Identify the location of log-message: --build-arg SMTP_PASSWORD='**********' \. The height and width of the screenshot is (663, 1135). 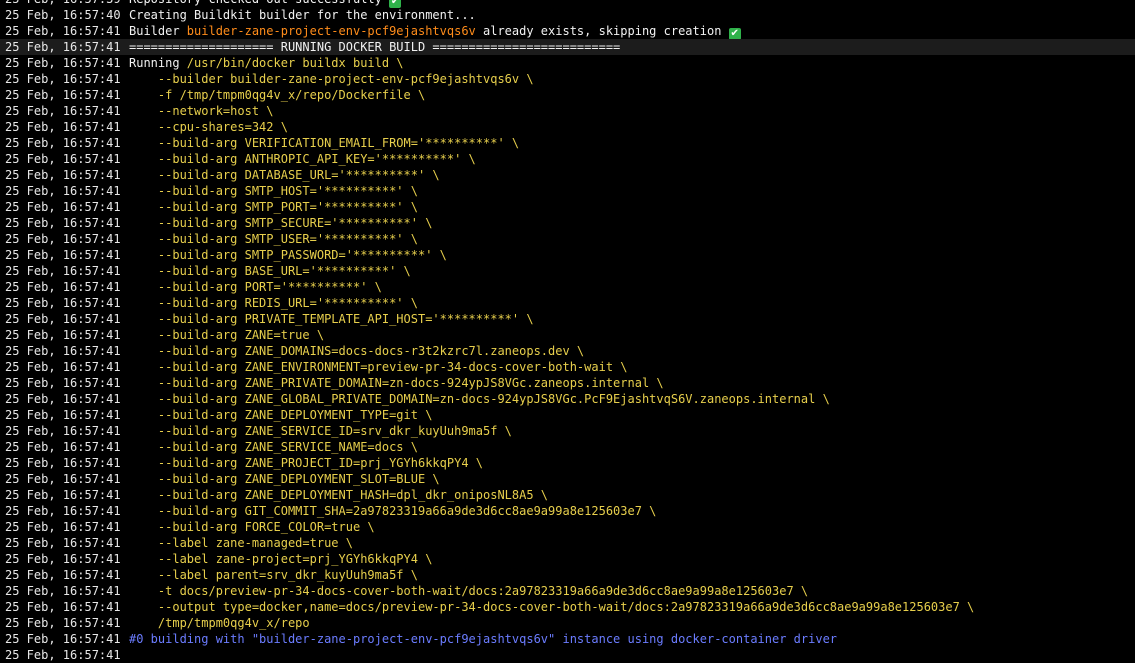
(632, 255).